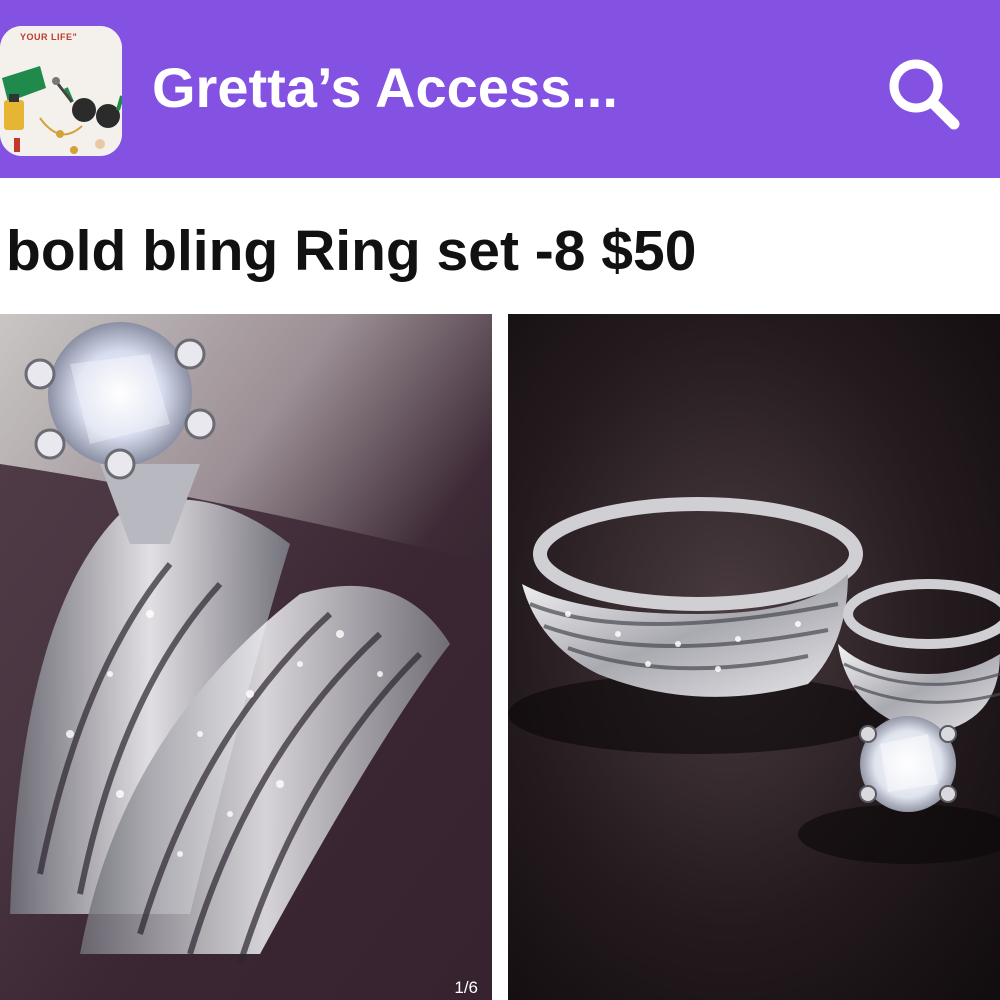  I want to click on search-icon, so click(924, 94).